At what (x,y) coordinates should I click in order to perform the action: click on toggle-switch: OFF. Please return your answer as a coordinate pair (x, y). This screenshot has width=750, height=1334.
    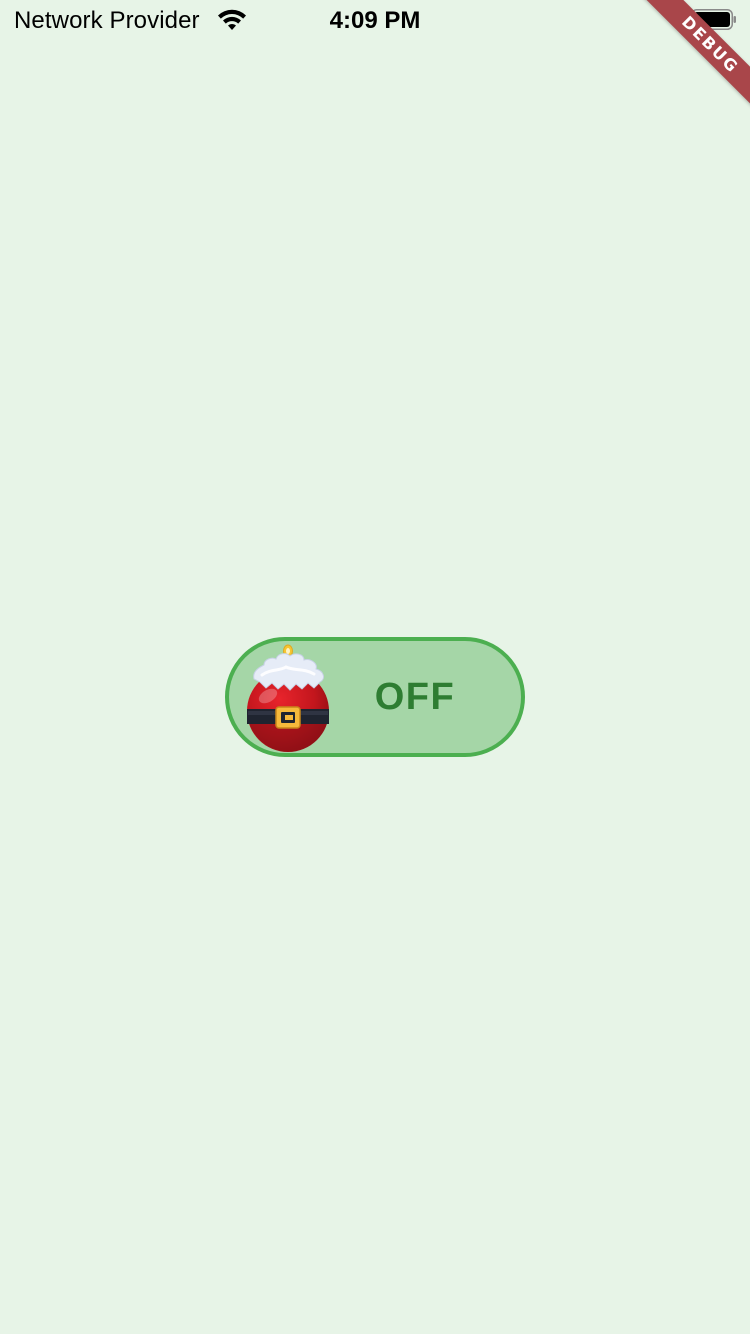
    Looking at the image, I should click on (375, 697).